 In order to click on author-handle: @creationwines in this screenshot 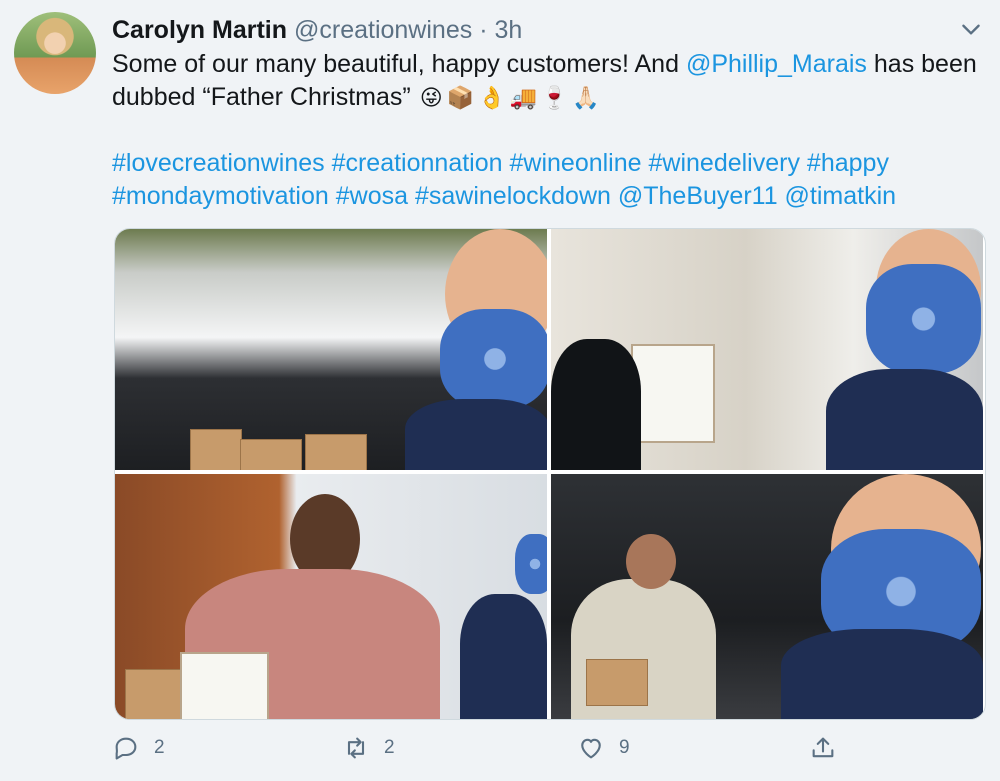, I will do `click(383, 30)`.